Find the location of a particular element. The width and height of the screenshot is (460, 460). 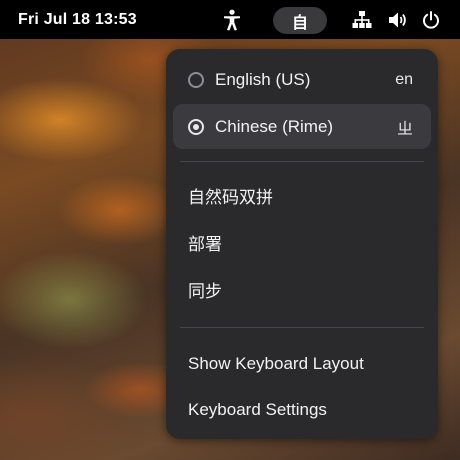

network-icon is located at coordinates (362, 19).